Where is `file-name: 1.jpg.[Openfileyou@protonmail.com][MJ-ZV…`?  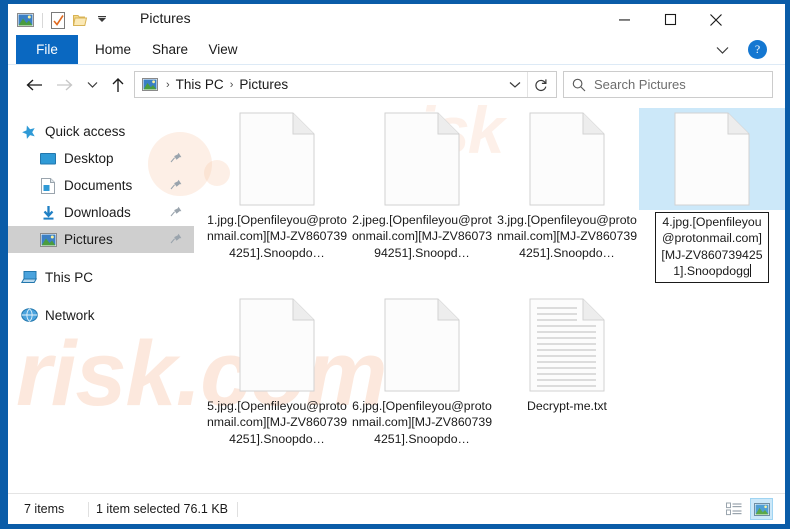
file-name: 1.jpg.[Openfileyou@protonmail.com][MJ-ZV… is located at coordinates (277, 236).